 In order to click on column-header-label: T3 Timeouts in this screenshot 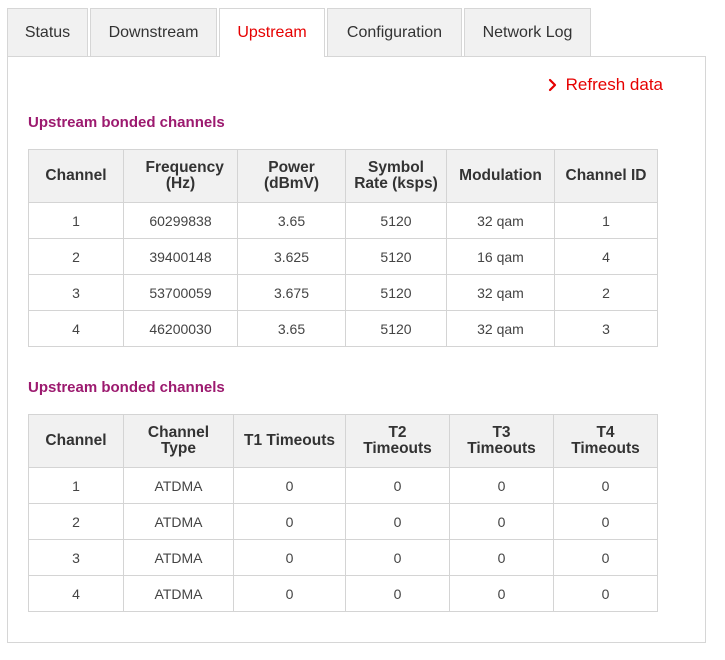, I will do `click(501, 440)`.